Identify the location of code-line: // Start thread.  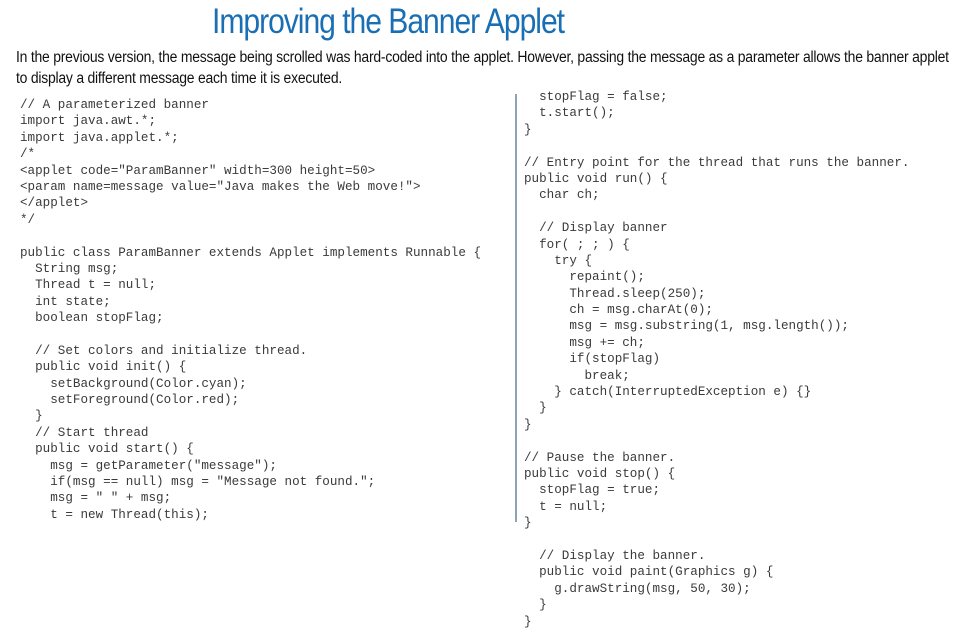
(84, 432).